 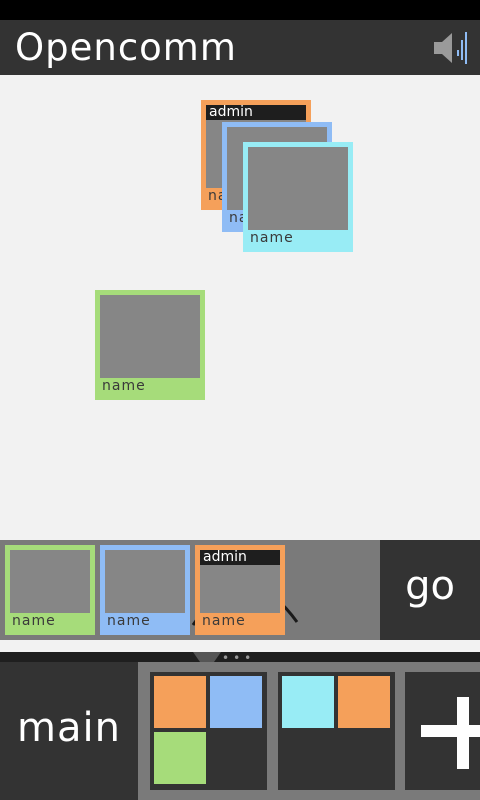 What do you see at coordinates (450, 731) in the screenshot?
I see `plus-icon` at bounding box center [450, 731].